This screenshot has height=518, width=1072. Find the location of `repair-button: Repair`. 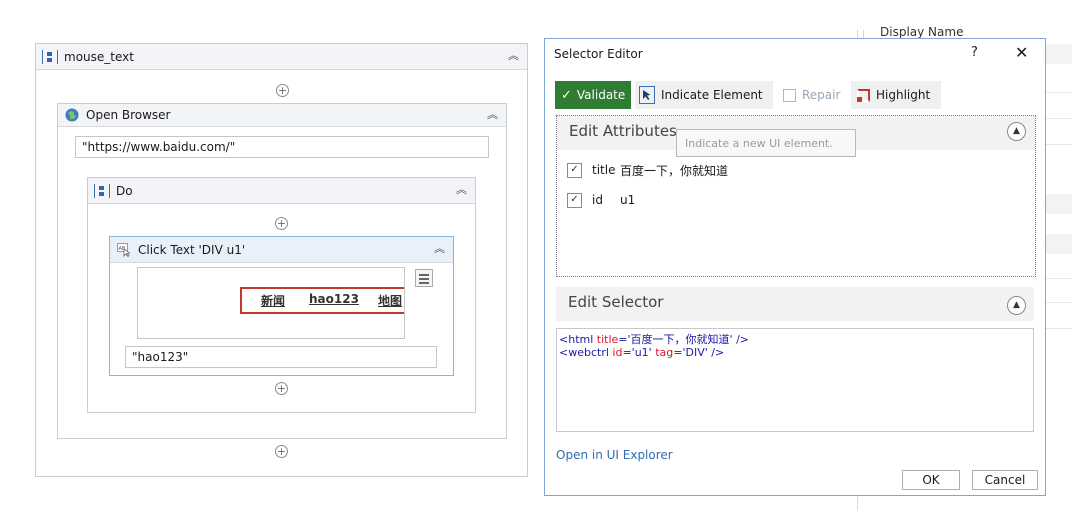

repair-button: Repair is located at coordinates (812, 95).